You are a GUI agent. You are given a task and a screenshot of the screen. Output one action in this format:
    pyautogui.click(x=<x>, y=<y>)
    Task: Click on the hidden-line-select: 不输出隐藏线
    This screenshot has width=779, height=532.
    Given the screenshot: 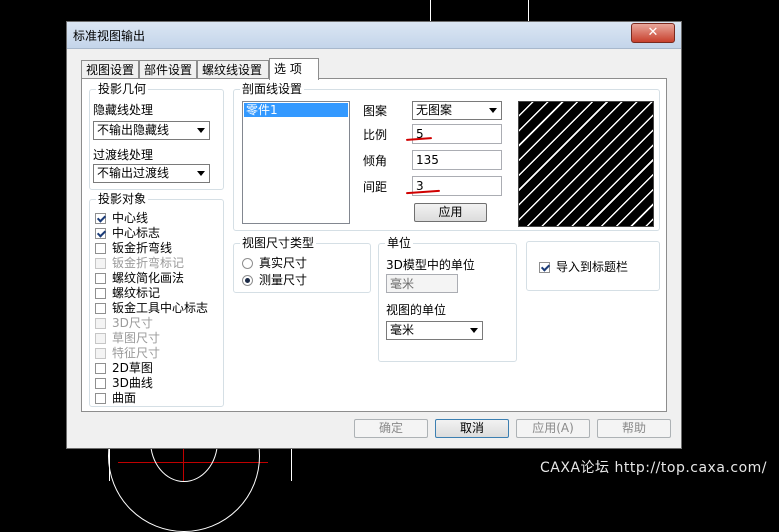 What is the action you would take?
    pyautogui.click(x=151, y=130)
    